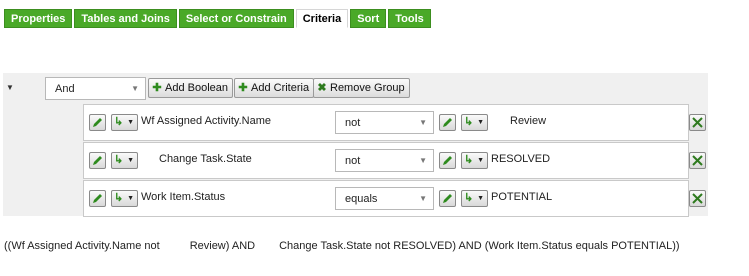  What do you see at coordinates (280, 88) in the screenshot?
I see `add-criteria-label: Add Criteria` at bounding box center [280, 88].